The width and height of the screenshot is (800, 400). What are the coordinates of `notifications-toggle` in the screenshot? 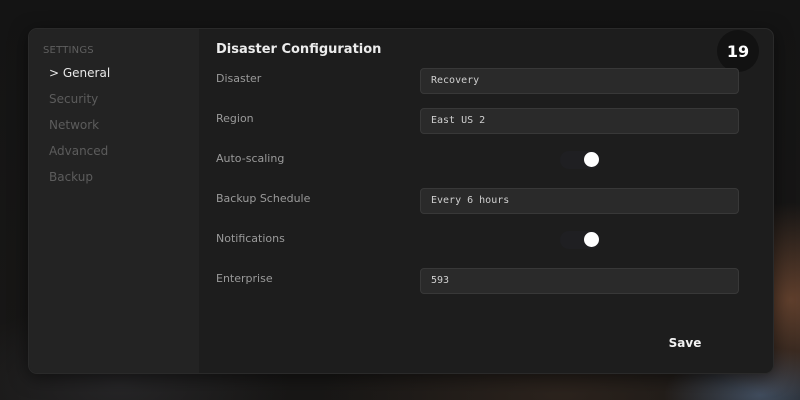 It's located at (580, 240).